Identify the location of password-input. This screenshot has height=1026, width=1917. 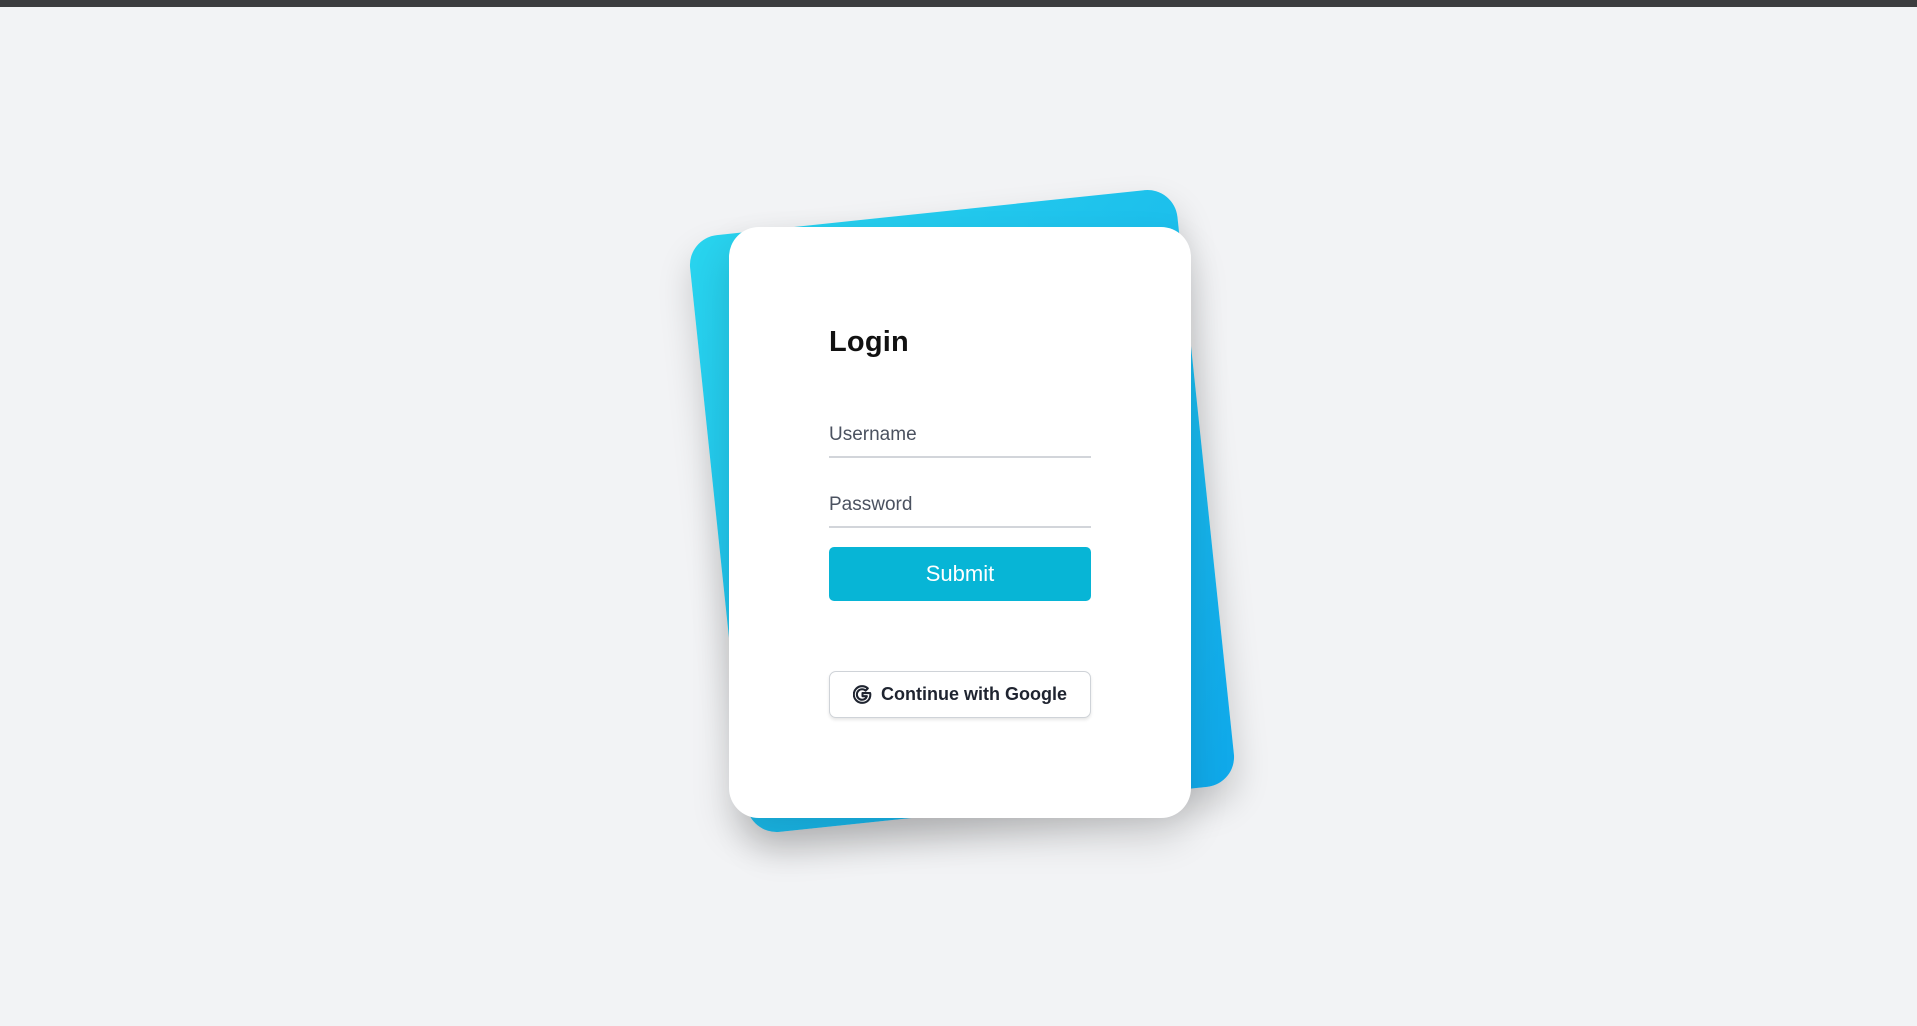
(960, 506).